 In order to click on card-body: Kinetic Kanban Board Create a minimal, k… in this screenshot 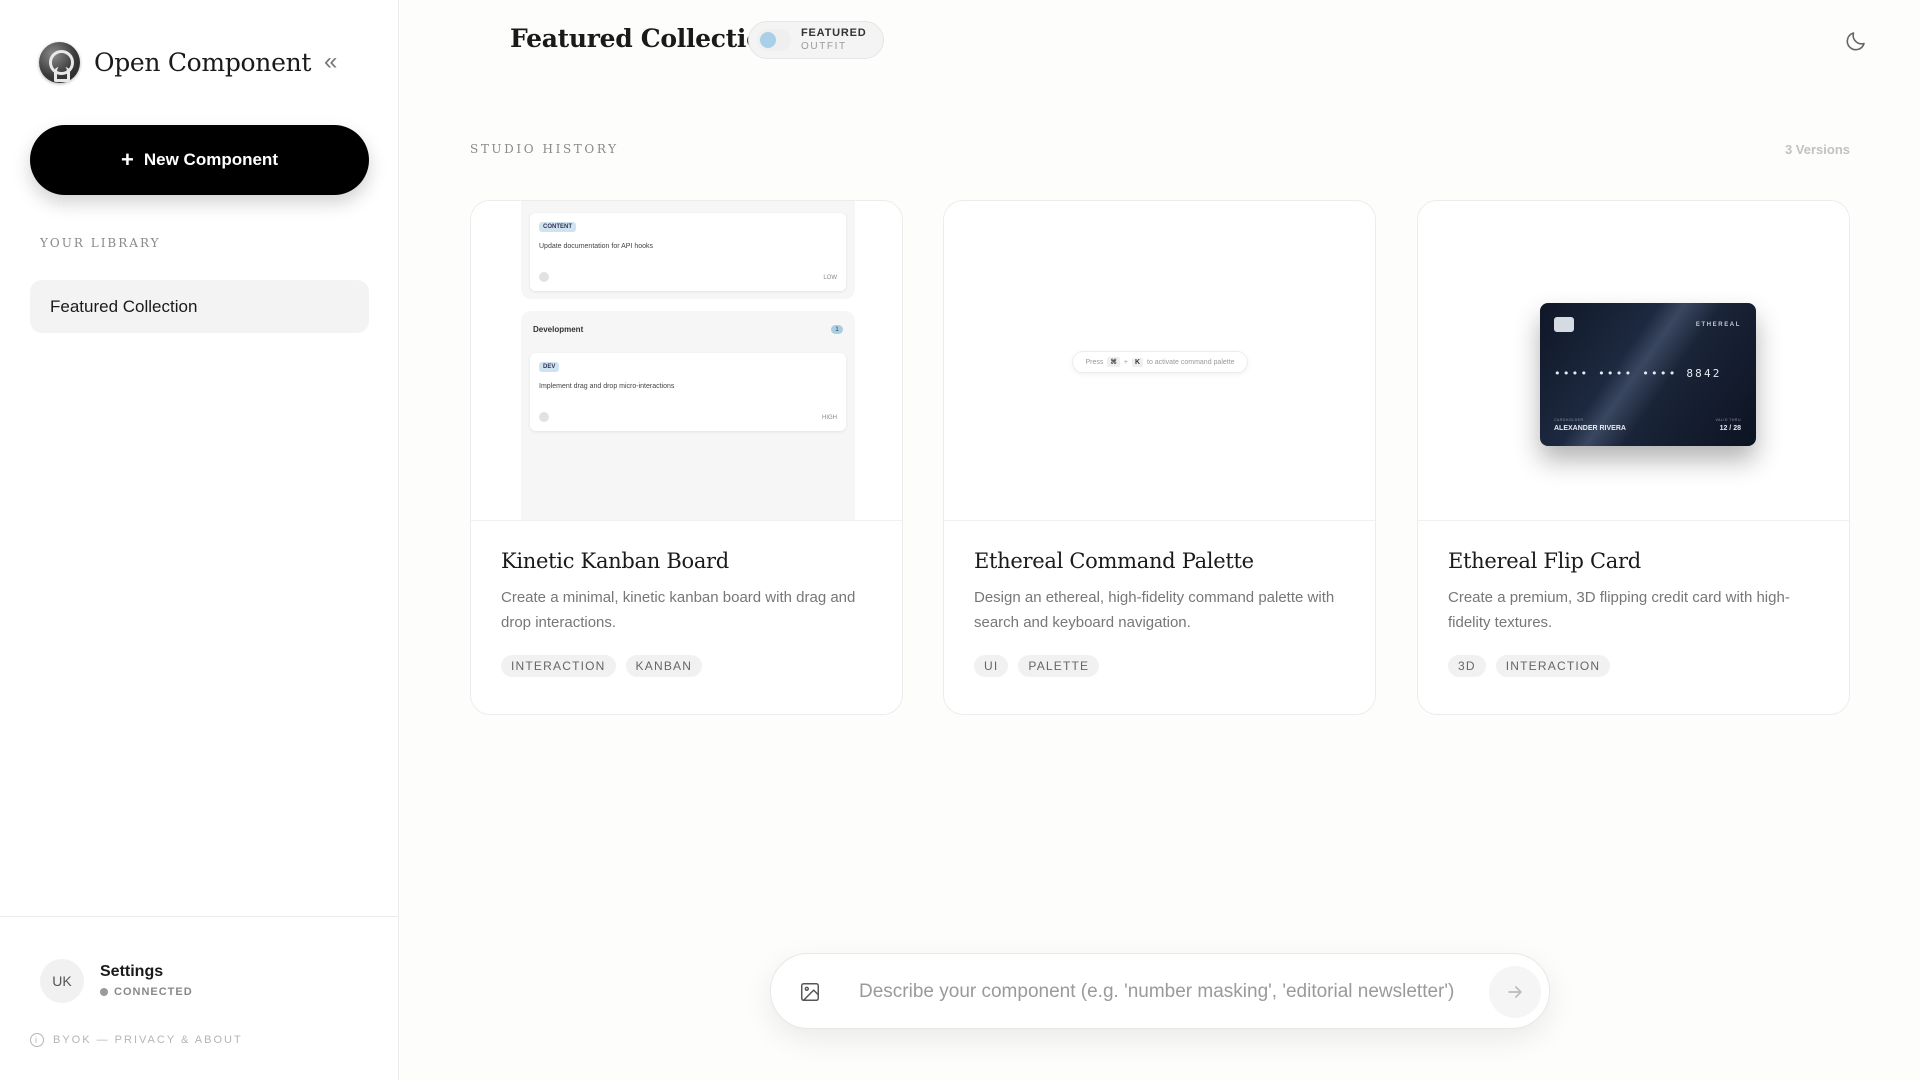, I will do `click(686, 613)`.